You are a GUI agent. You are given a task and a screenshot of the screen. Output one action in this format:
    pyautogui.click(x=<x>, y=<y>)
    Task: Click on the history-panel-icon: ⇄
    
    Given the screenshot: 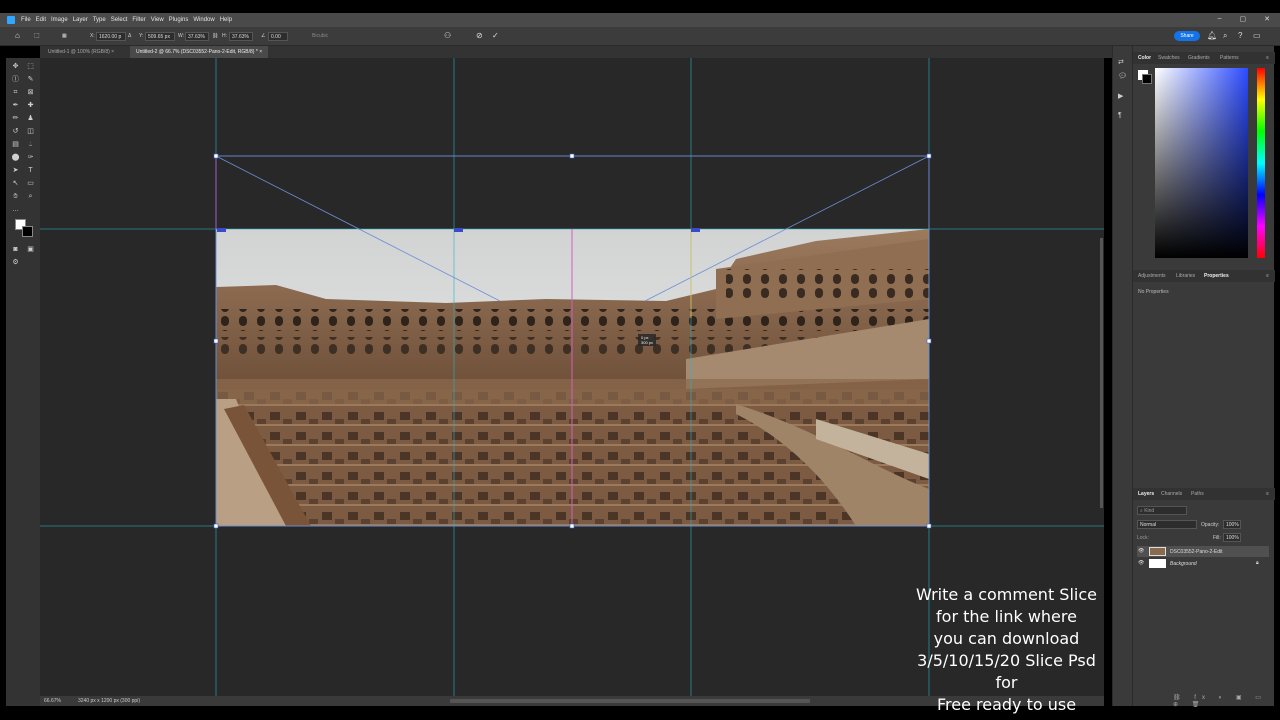 What is the action you would take?
    pyautogui.click(x=1121, y=62)
    